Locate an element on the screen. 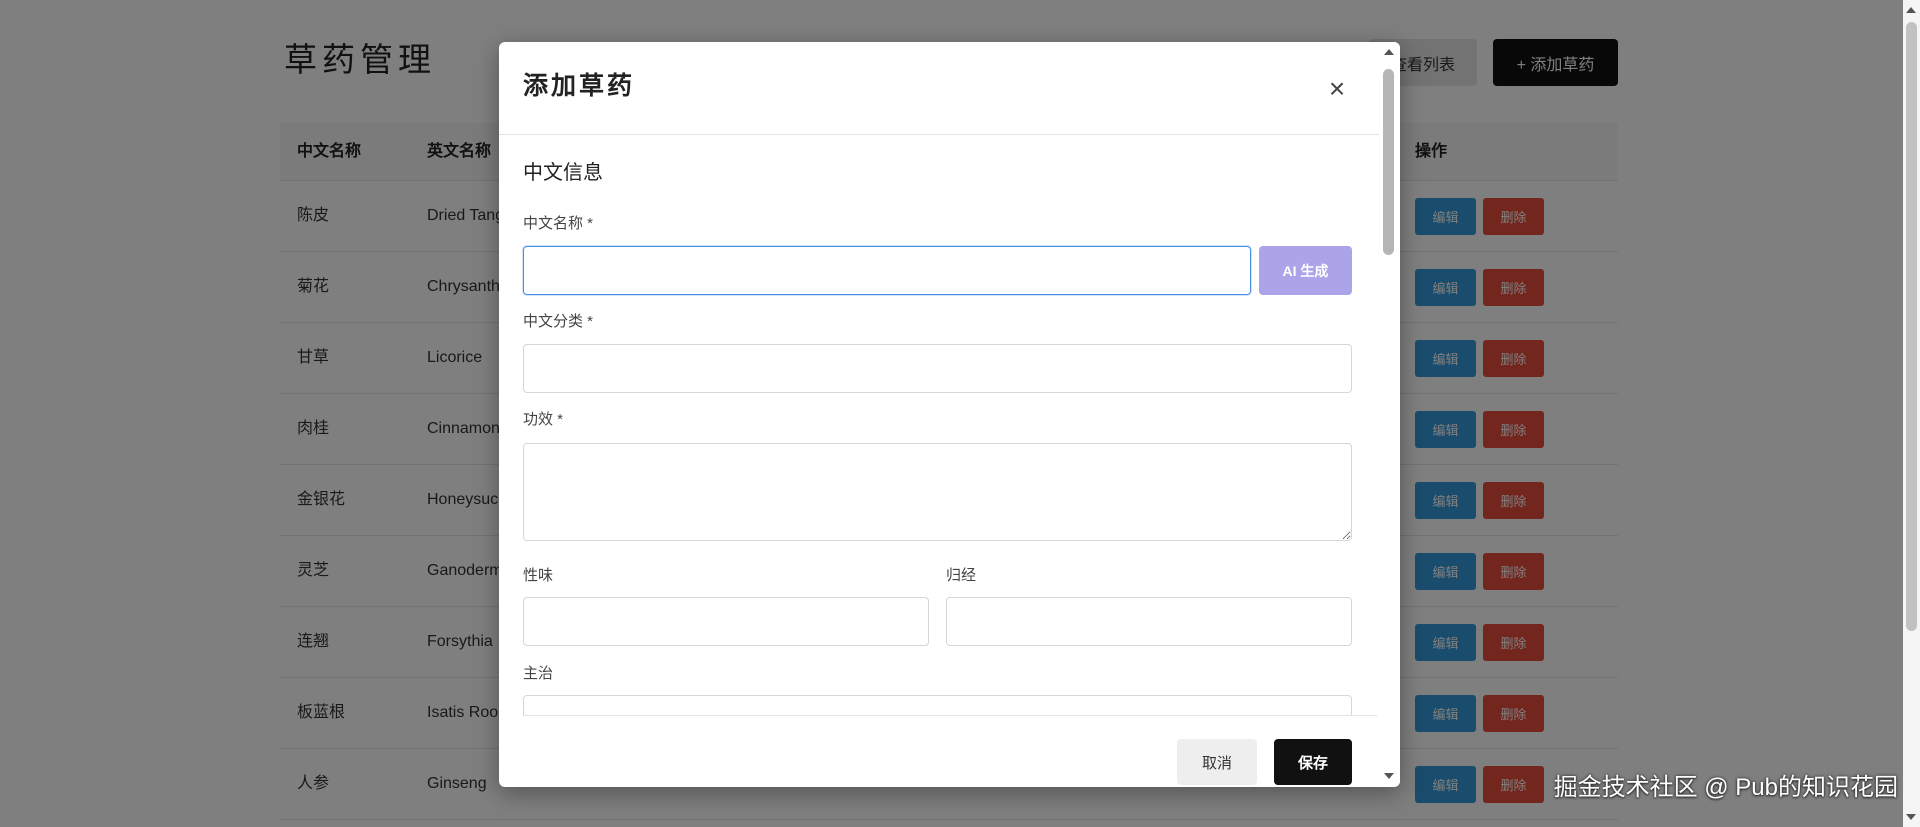 Image resolution: width=1920 pixels, height=827 pixels. page-scrollbar-thumb is located at coordinates (1911, 326).